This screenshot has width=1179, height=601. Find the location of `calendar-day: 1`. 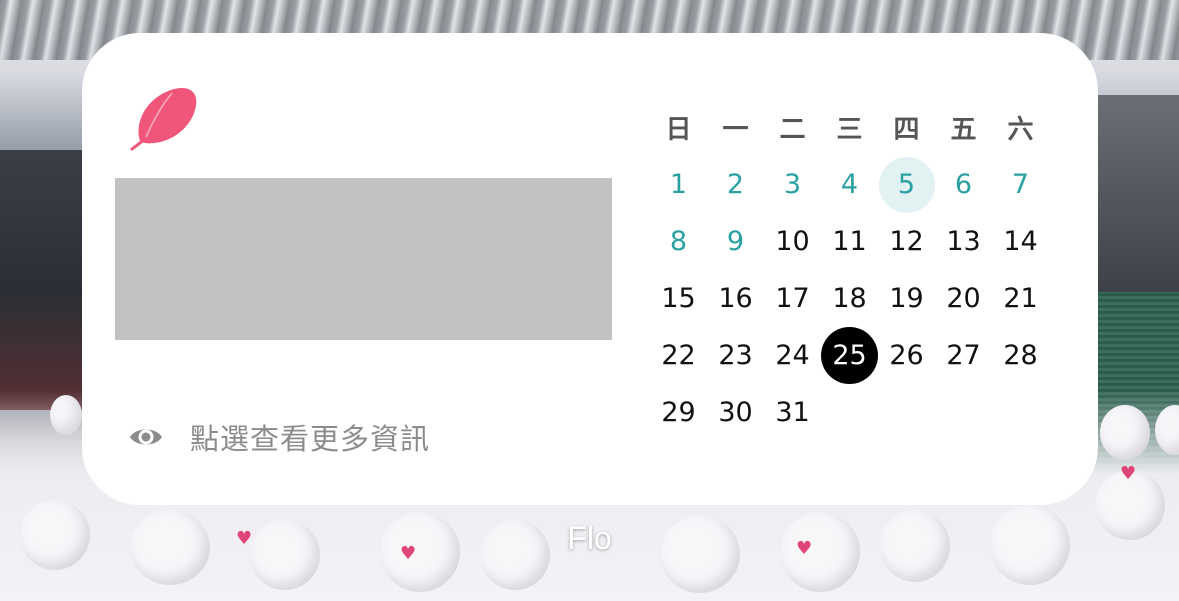

calendar-day: 1 is located at coordinates (678, 184).